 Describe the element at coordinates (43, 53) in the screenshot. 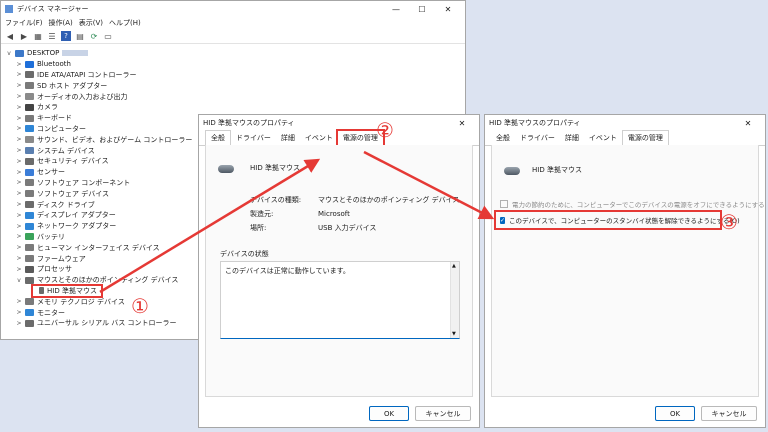

I see `root-label: DESKTOP` at that location.